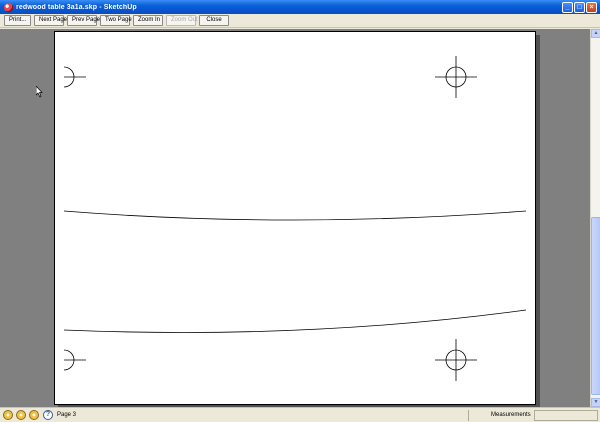 Image resolution: width=600 pixels, height=422 pixels. I want to click on zoom-in-button: Zoom In, so click(148, 20).